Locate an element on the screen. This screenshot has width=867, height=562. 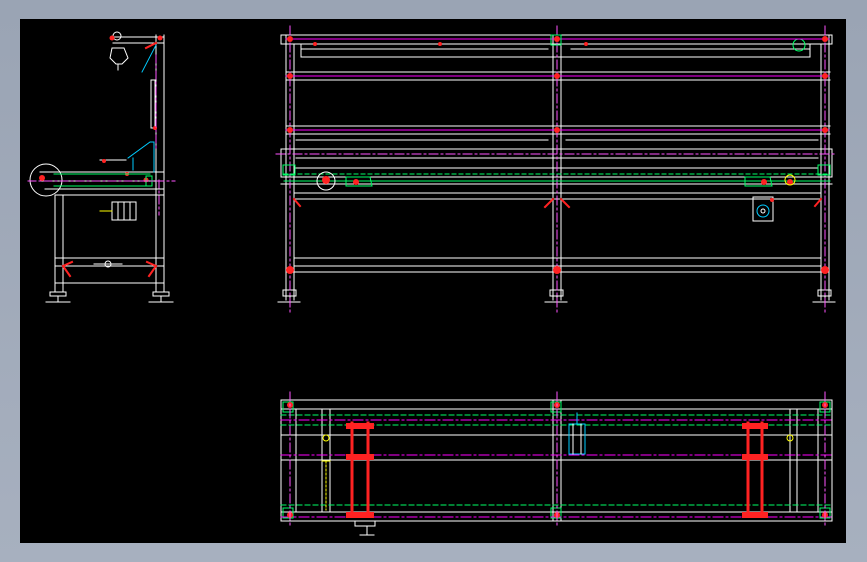
top-view-motor is located at coordinates (577, 433).